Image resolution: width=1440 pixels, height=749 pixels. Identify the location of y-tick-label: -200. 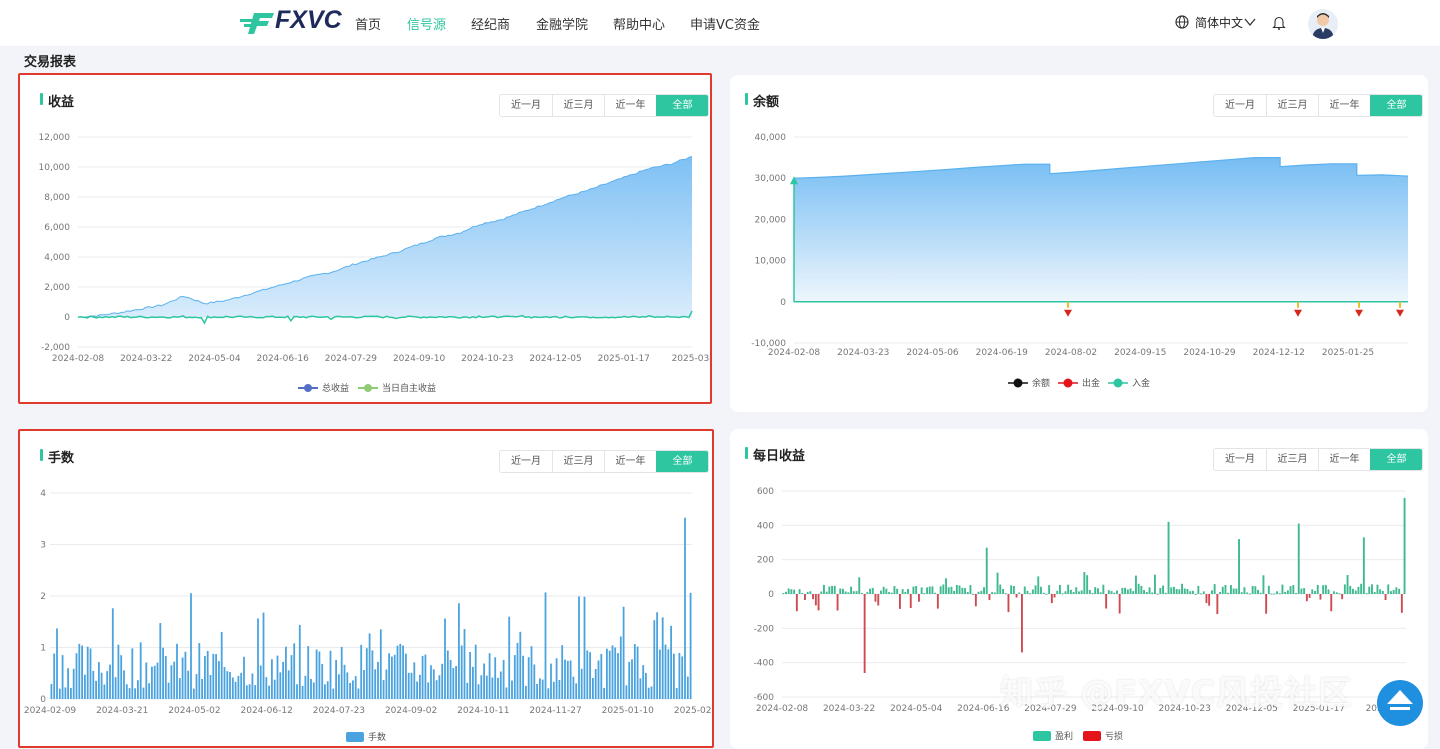
(764, 629).